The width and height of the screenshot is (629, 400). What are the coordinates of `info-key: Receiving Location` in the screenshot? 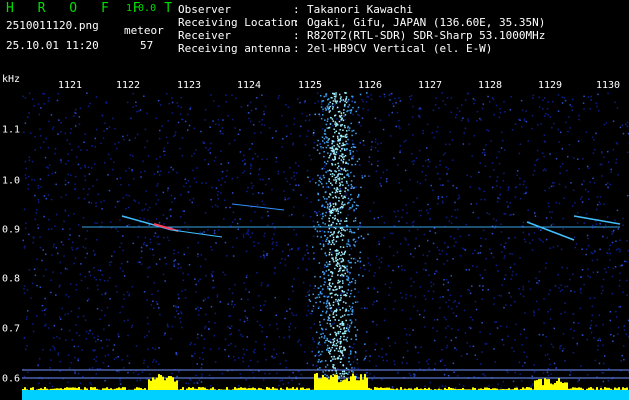 It's located at (238, 22).